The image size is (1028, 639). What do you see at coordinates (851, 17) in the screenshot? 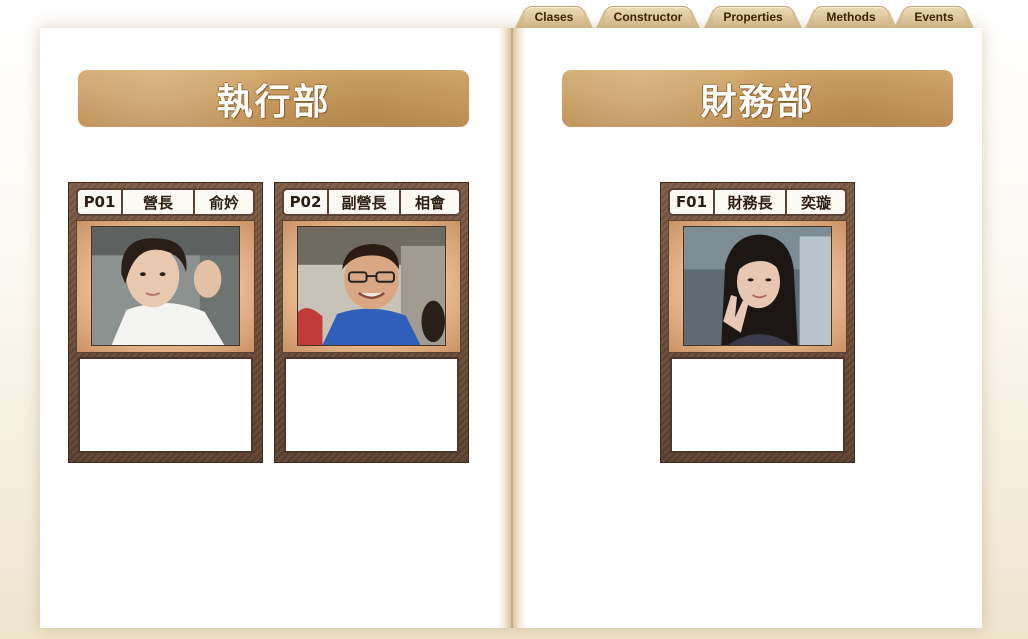
I see `tab-methods: Methods` at bounding box center [851, 17].